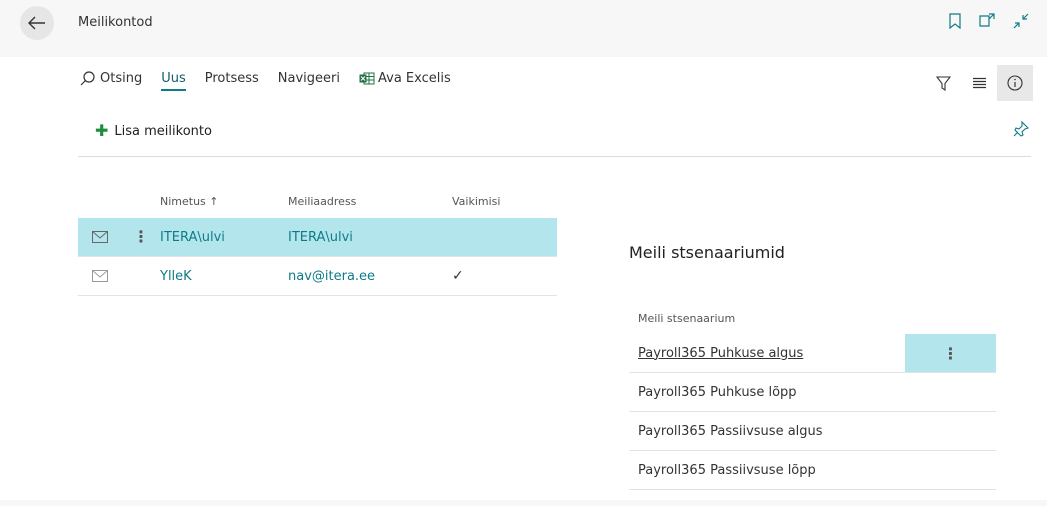 Image resolution: width=1047 pixels, height=506 pixels. I want to click on account-name: YlleK, so click(224, 276).